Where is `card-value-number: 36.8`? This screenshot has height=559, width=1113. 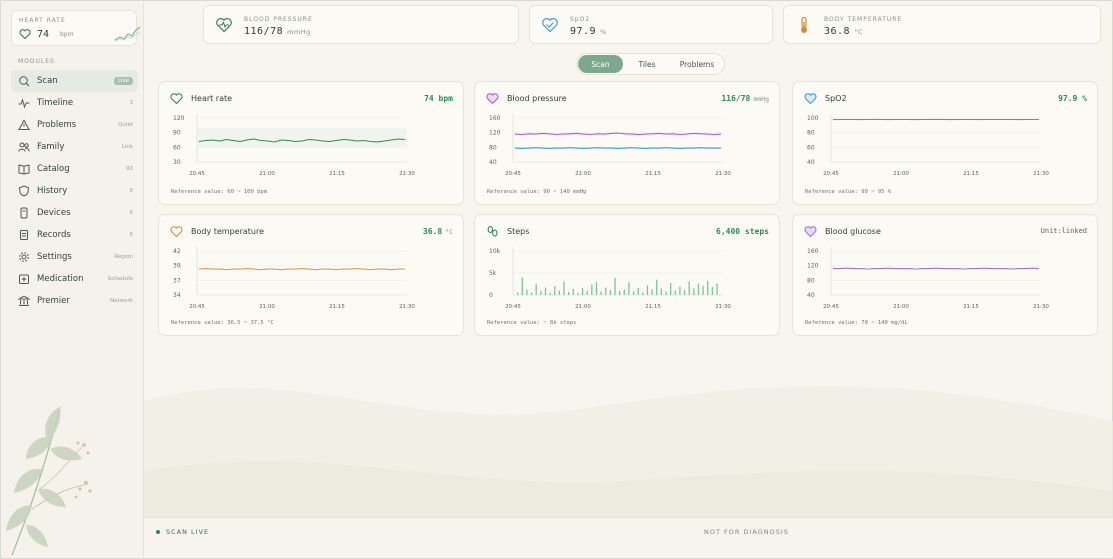 card-value-number: 36.8 is located at coordinates (432, 231).